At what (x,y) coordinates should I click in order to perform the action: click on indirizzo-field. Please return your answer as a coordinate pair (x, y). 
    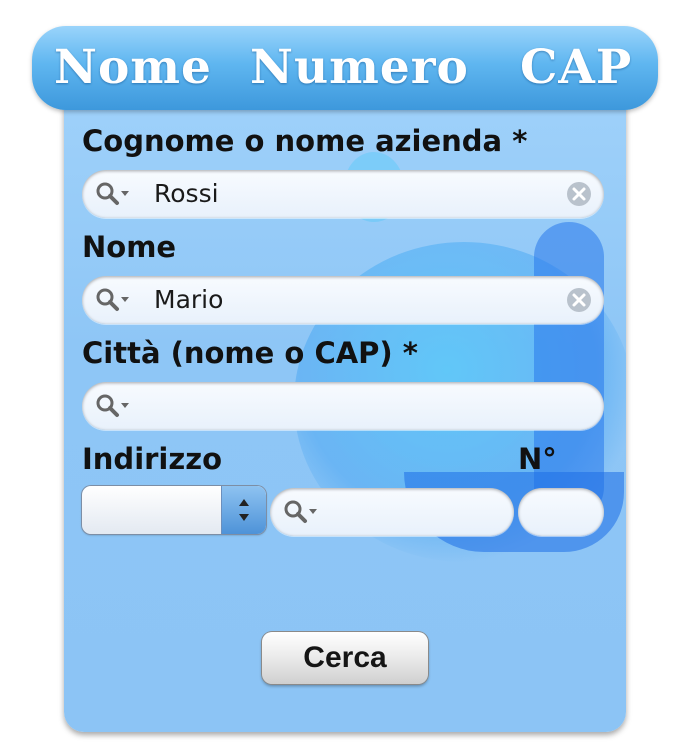
    Looking at the image, I should click on (392, 512).